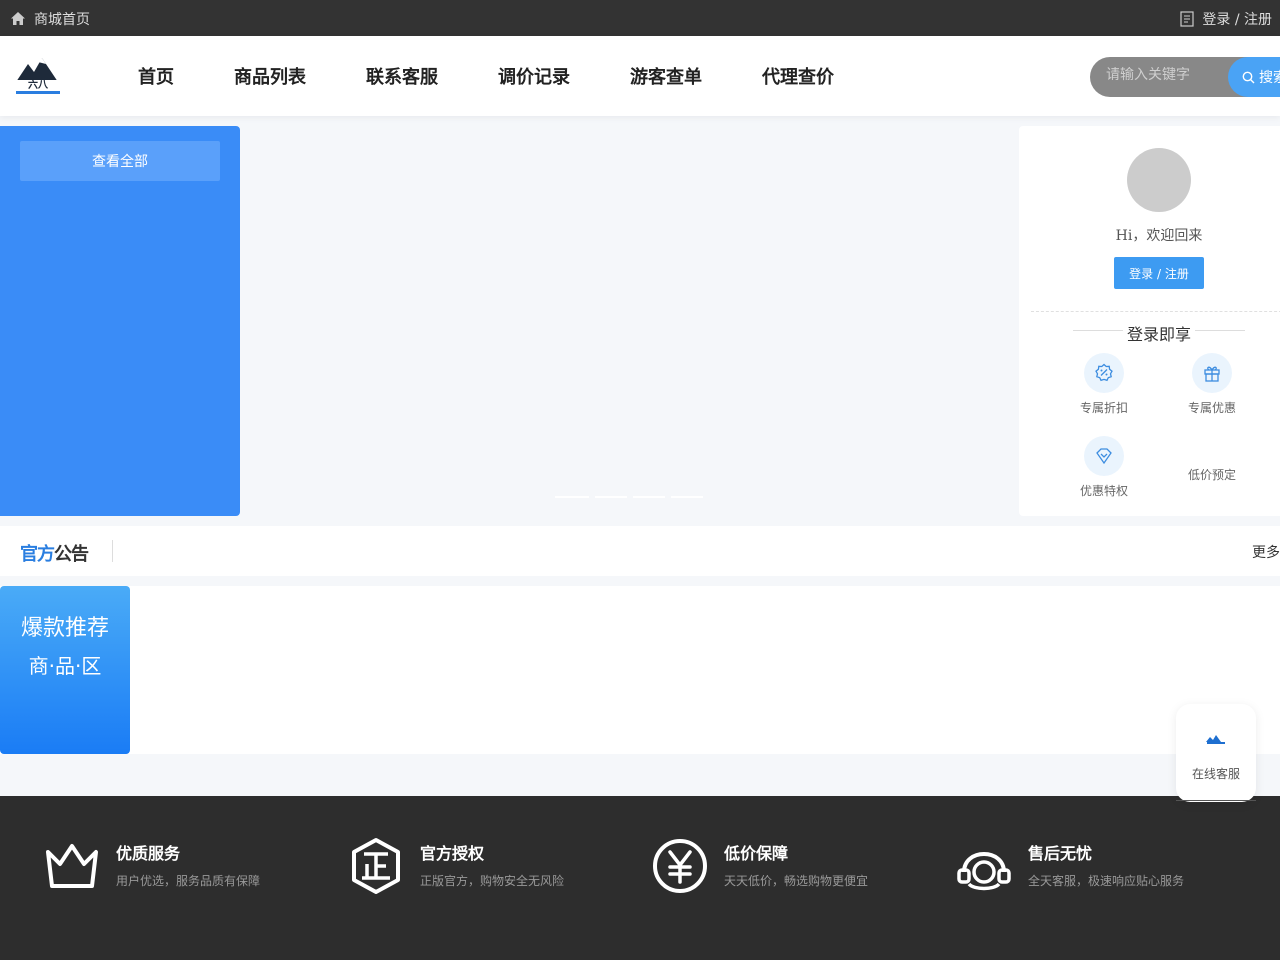 The height and width of the screenshot is (960, 1280). Describe the element at coordinates (455, 866) in the screenshot. I see `feature-official-auth: 官方授权 正版官方，购物安全无风险` at that location.